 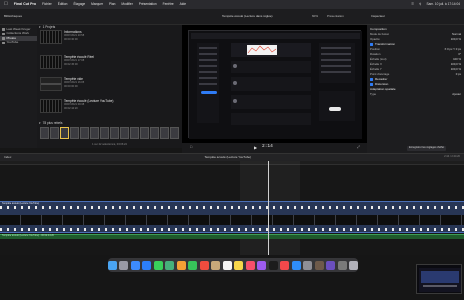 I want to click on mail-icon, so click(x=147, y=265).